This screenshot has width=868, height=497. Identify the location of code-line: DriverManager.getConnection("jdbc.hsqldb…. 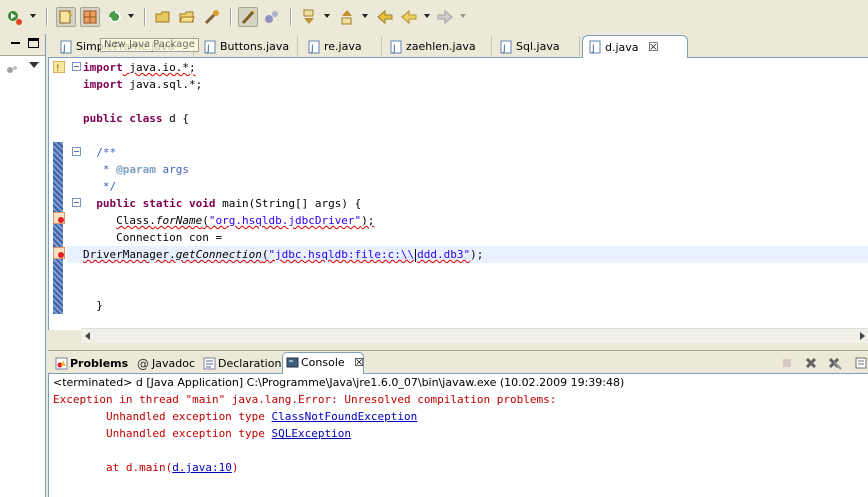
(283, 255).